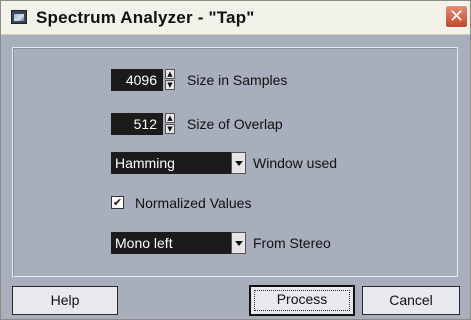 The image size is (471, 320). I want to click on size-of-overlap-field: 512, so click(137, 124).